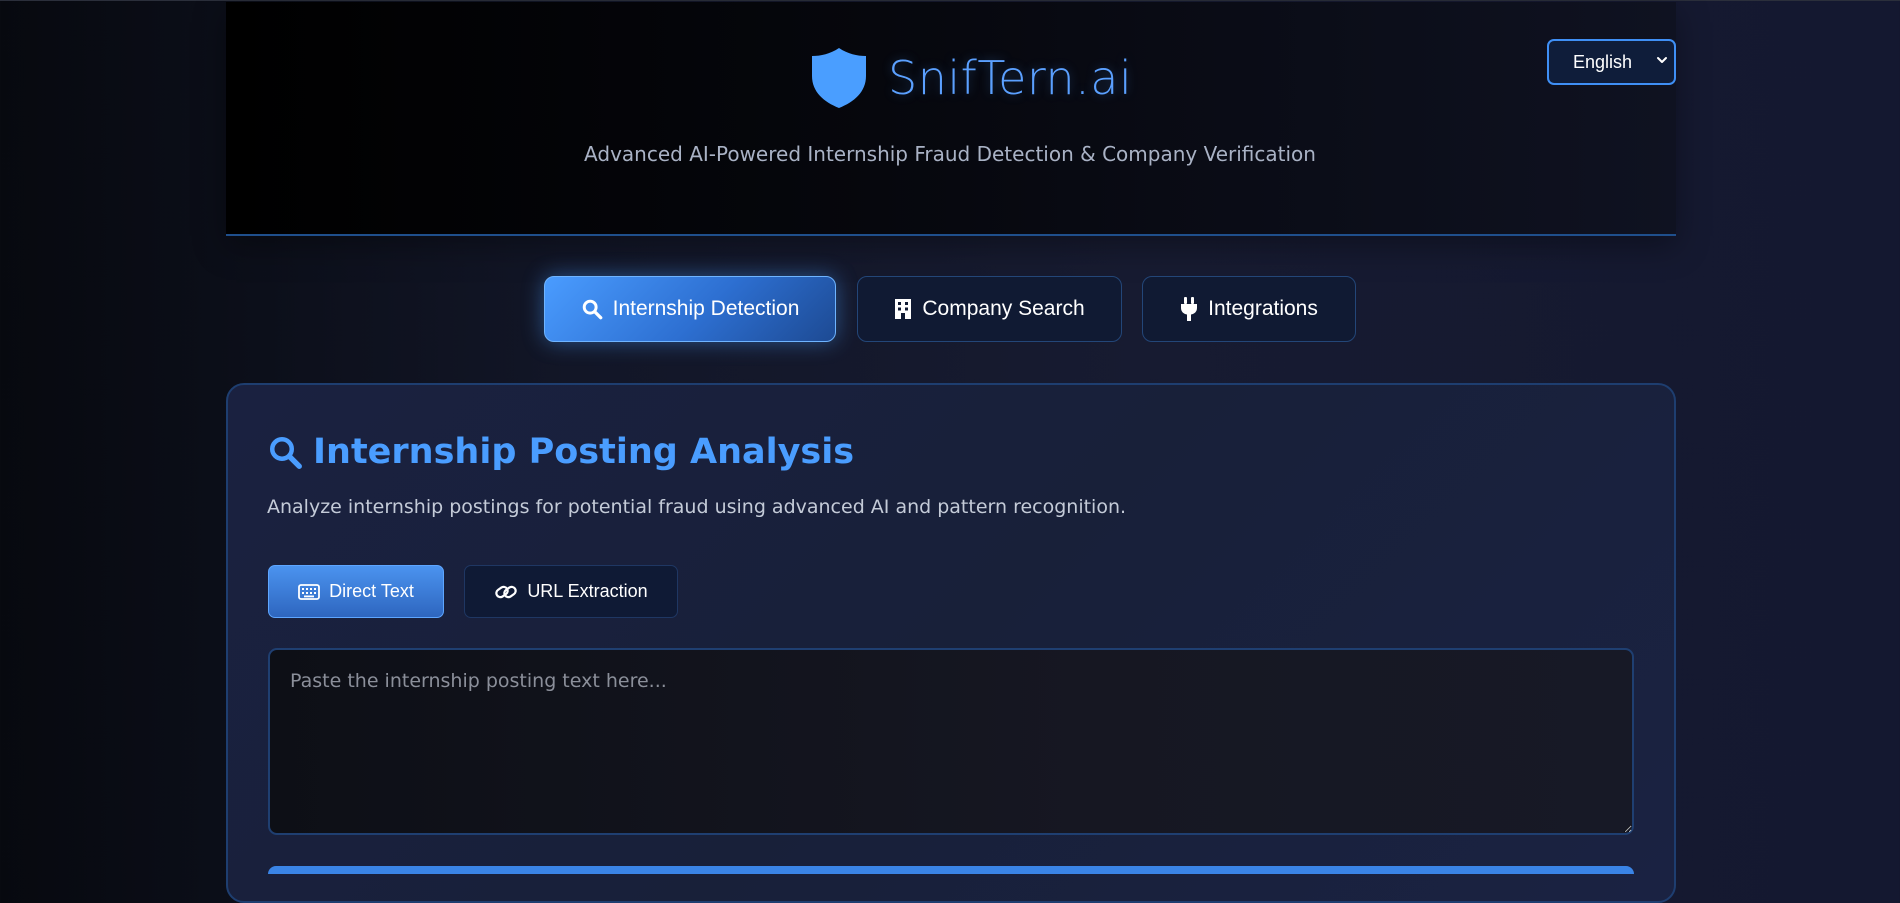 The height and width of the screenshot is (903, 1900). I want to click on url-extraction-button: URL Extraction, so click(571, 591).